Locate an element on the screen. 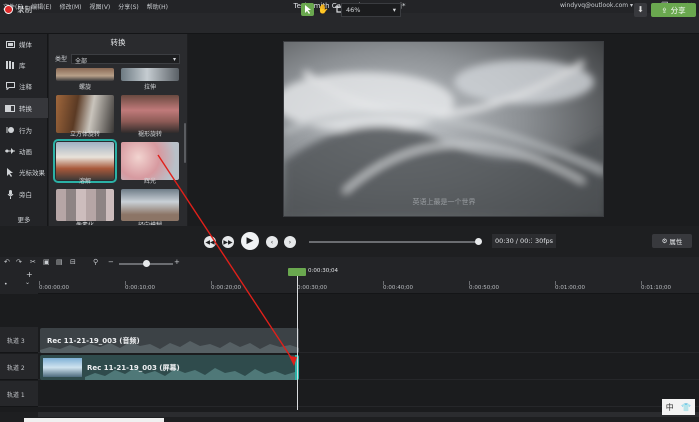 This screenshot has width=699, height=422. audio-clip: Rec 11-21-19_003 (音频) is located at coordinates (169, 340).